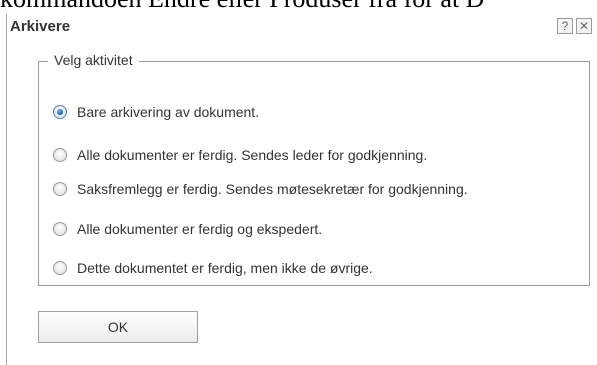  Describe the element at coordinates (584, 26) in the screenshot. I see `close-icon: ✕` at that location.